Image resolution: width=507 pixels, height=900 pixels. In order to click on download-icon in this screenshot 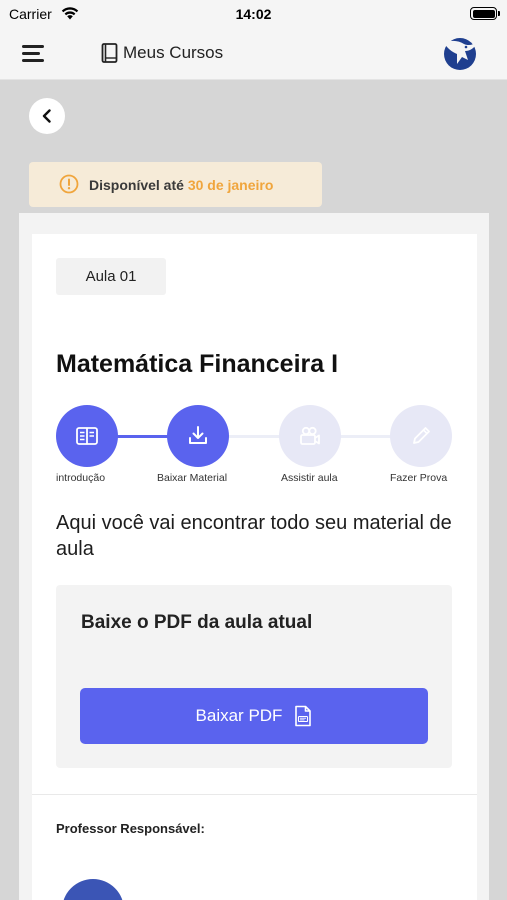, I will do `click(198, 435)`.